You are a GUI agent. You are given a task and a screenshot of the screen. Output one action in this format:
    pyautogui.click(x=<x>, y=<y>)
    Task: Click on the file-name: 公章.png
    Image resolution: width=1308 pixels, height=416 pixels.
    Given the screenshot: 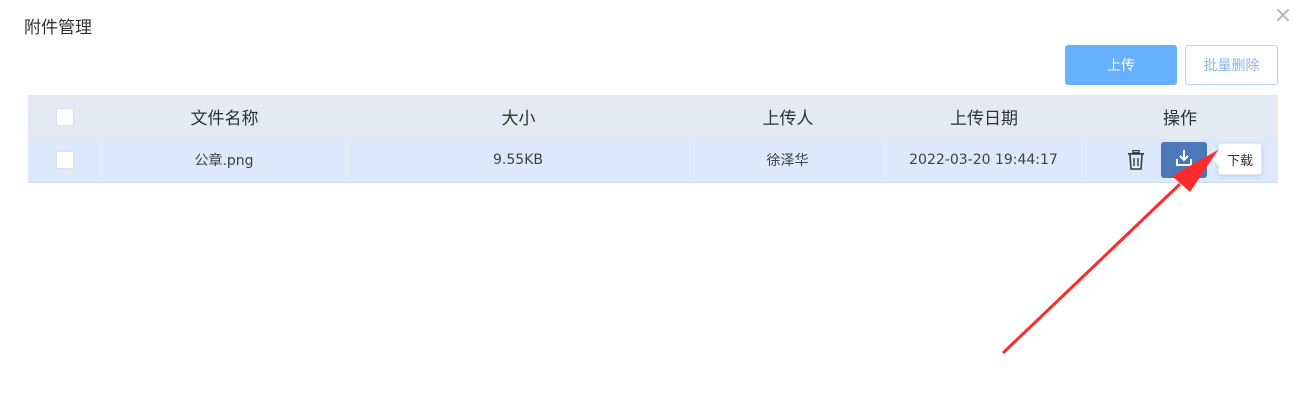 What is the action you would take?
    pyautogui.click(x=224, y=160)
    